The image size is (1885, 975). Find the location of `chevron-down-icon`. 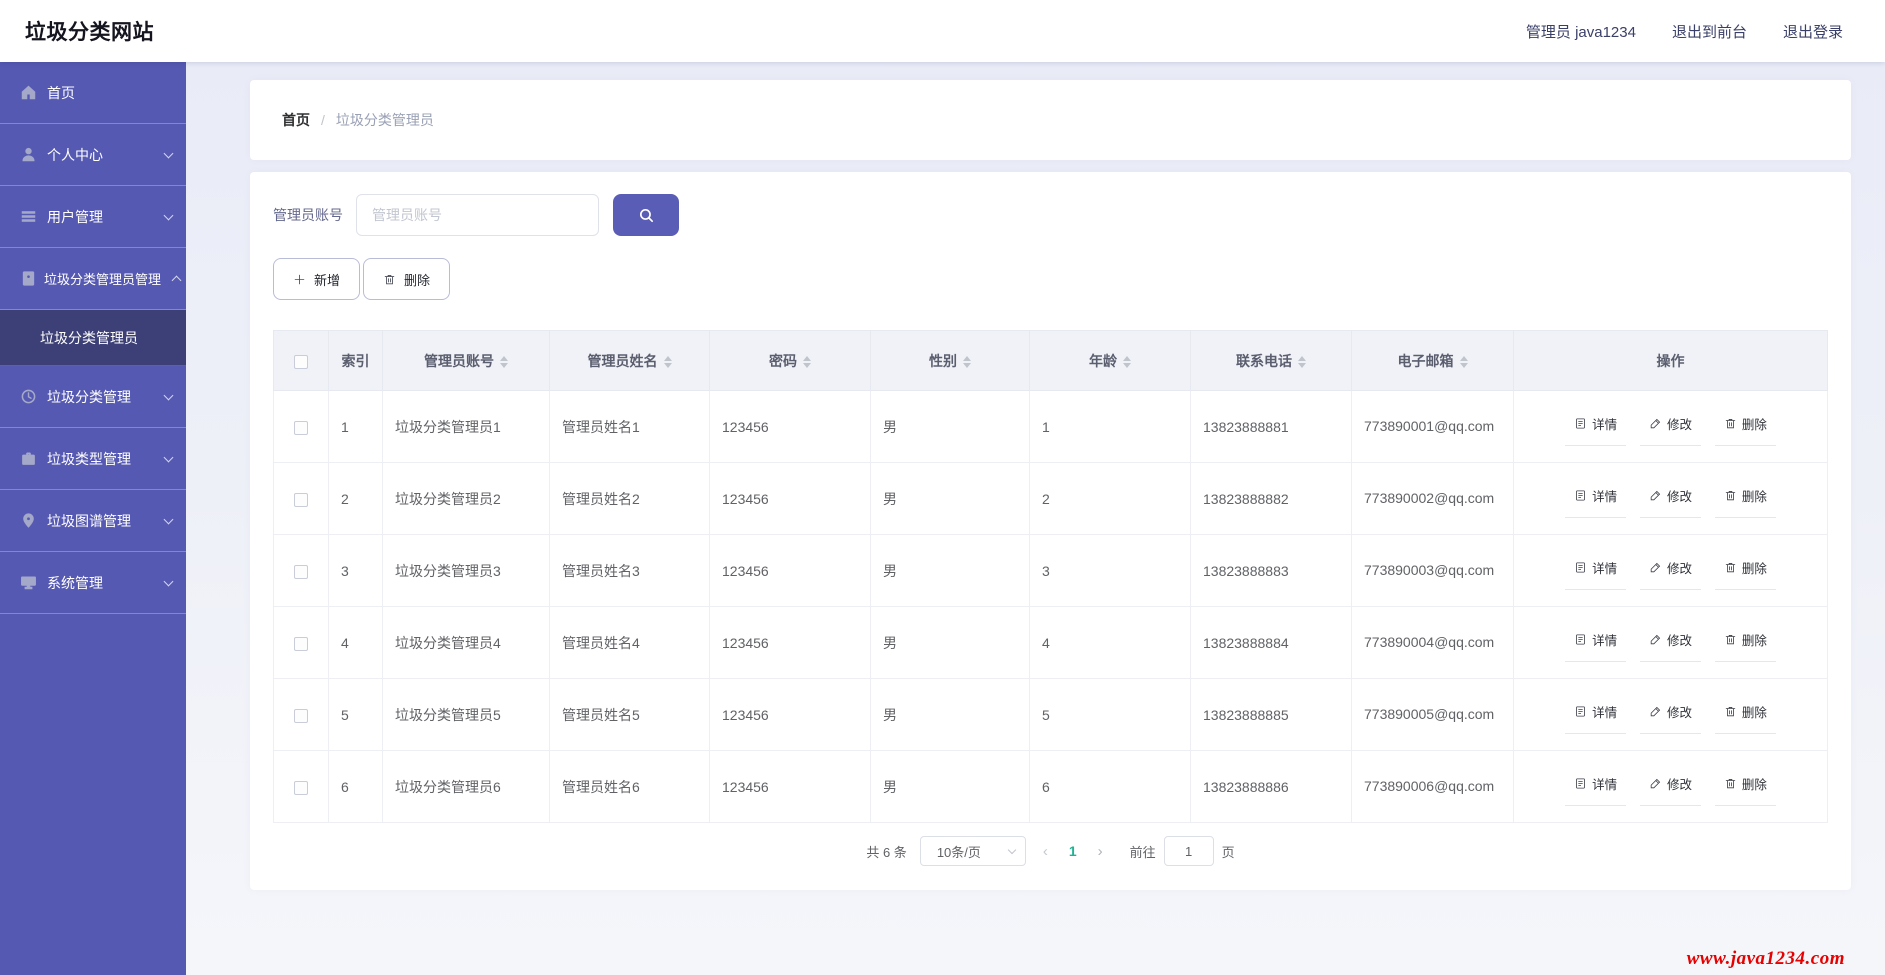

chevron-down-icon is located at coordinates (168, 153).